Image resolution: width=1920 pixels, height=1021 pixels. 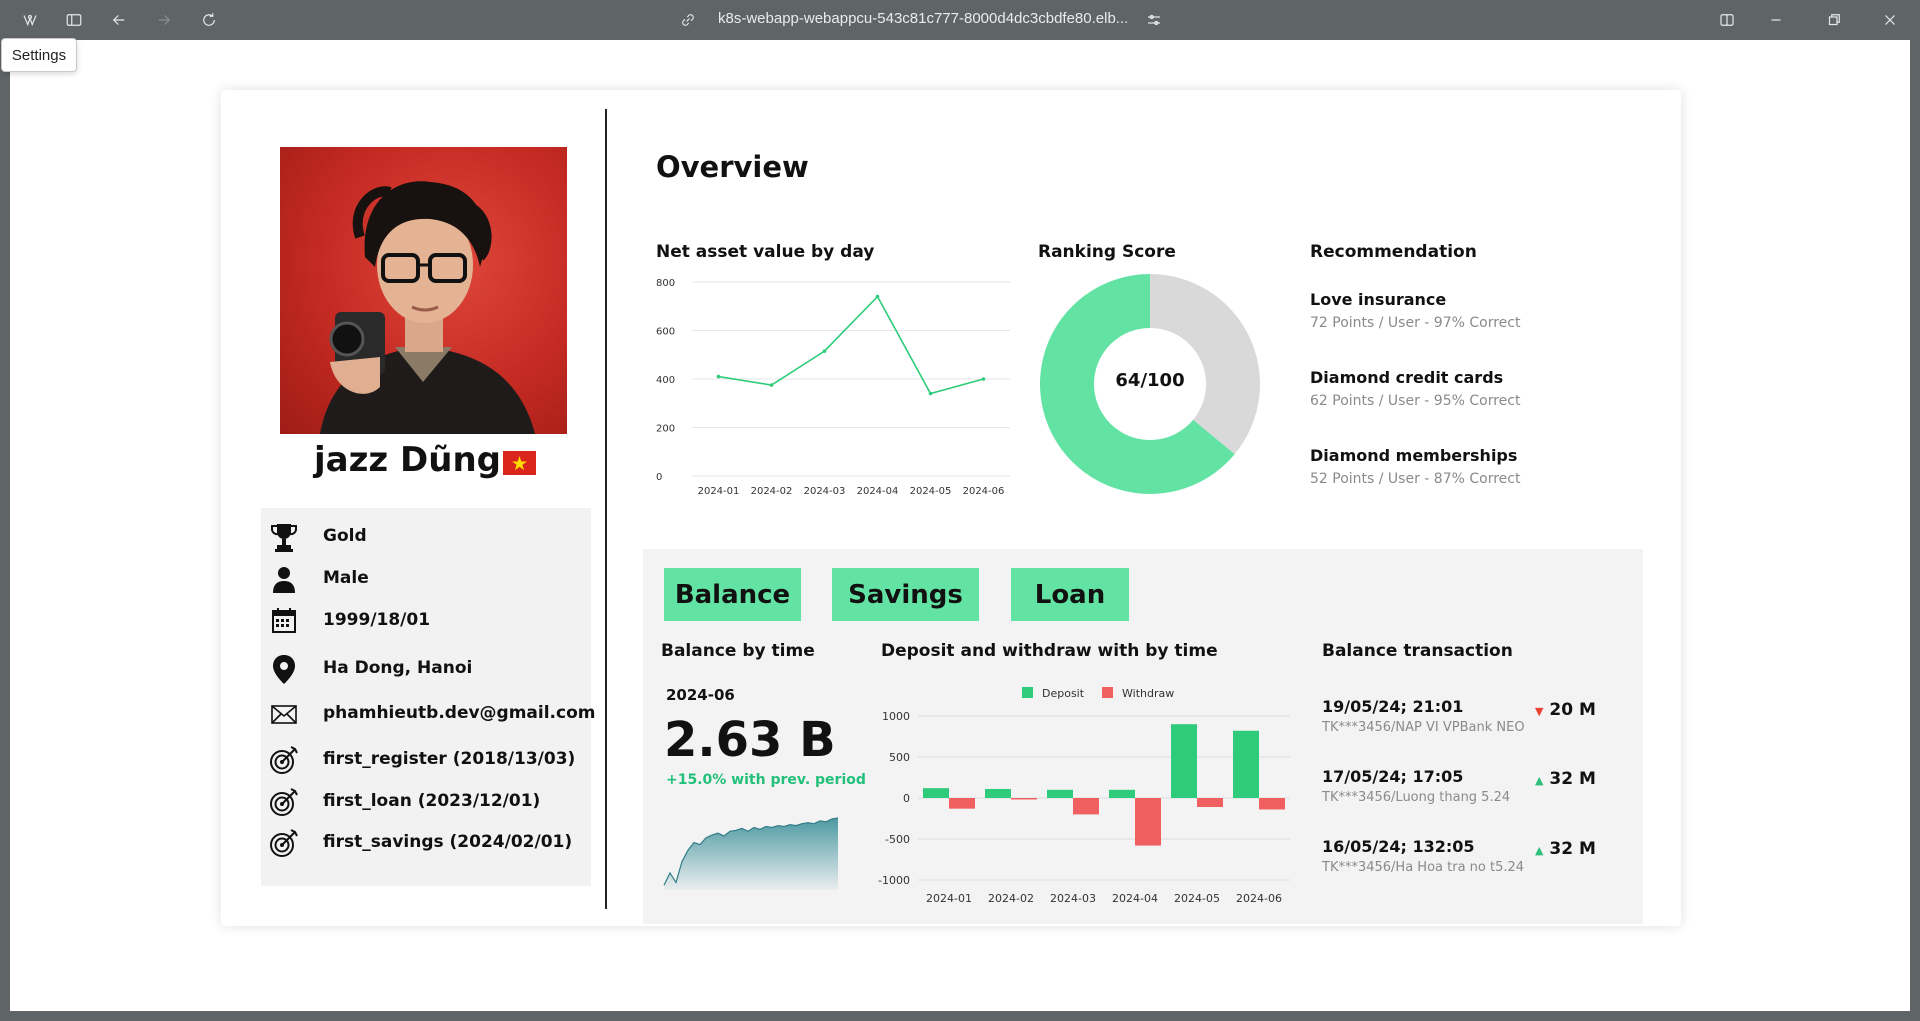 What do you see at coordinates (738, 651) in the screenshot?
I see `balance-title: Balance by time` at bounding box center [738, 651].